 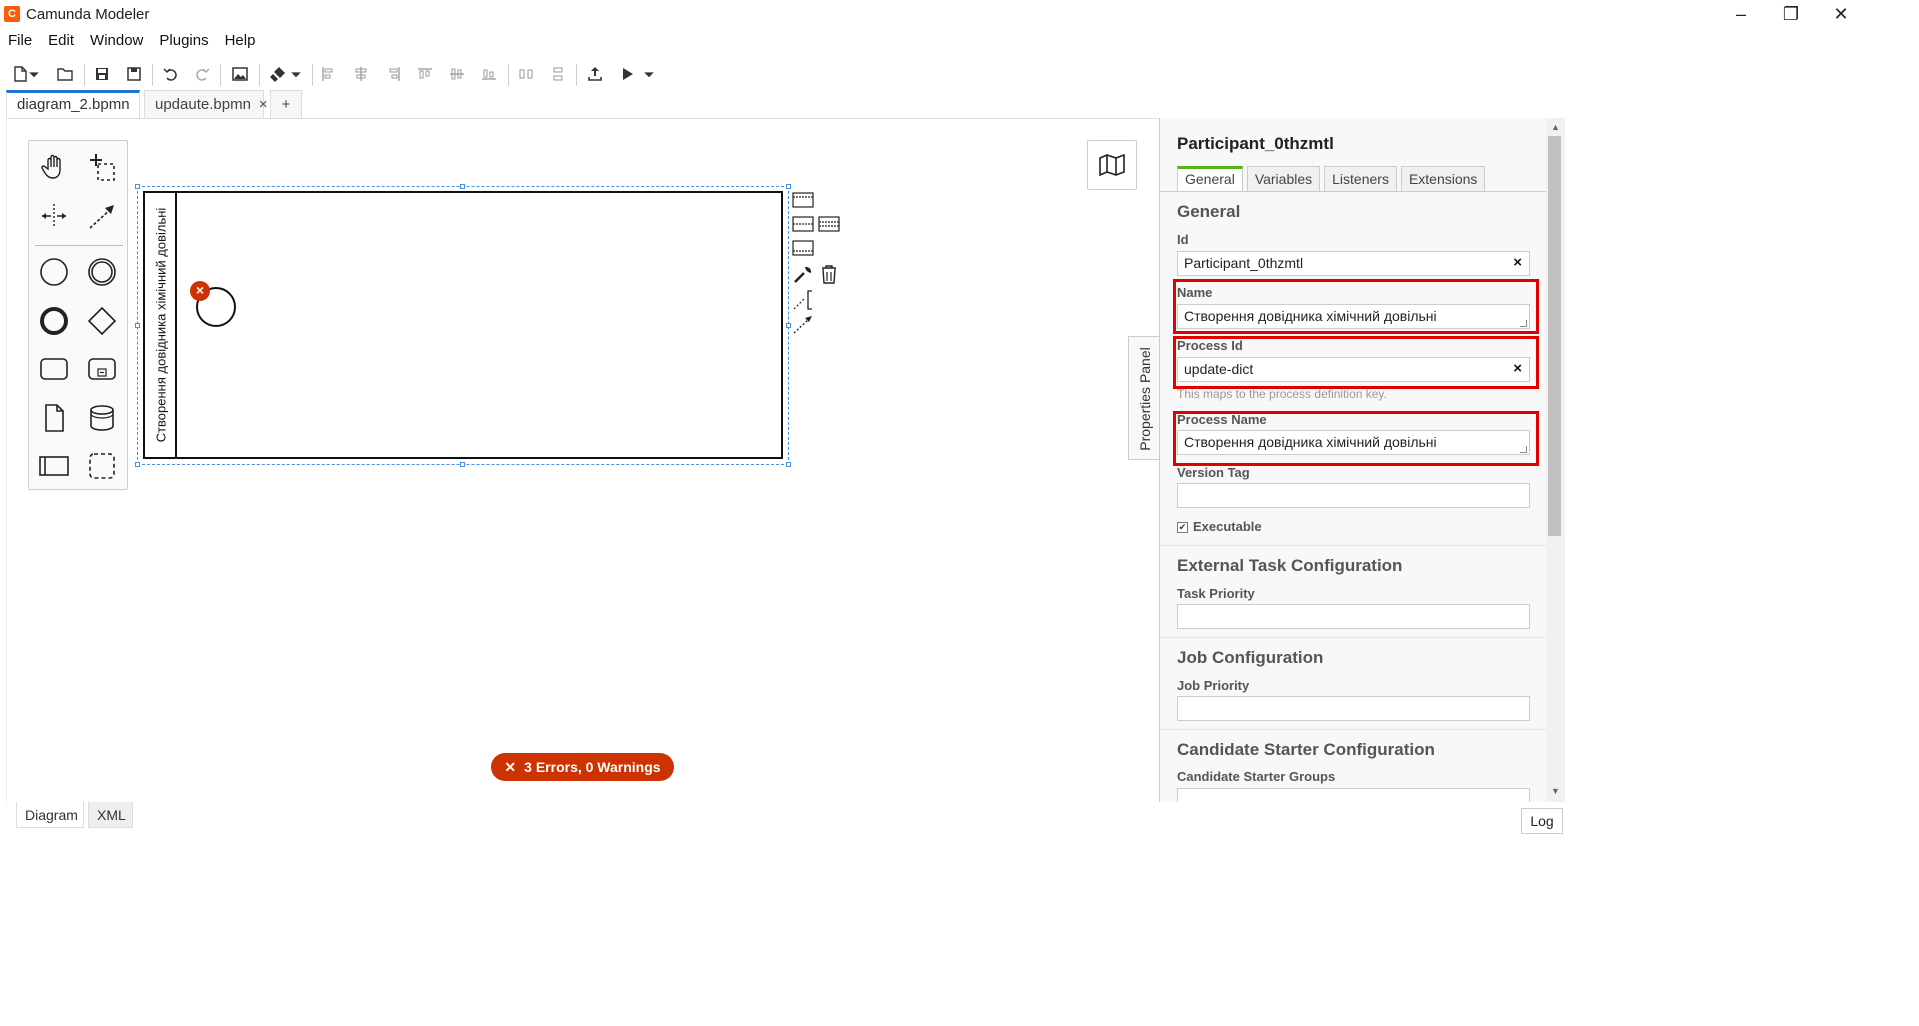 What do you see at coordinates (1555, 127) in the screenshot?
I see `scroll-up-icon: ▲` at bounding box center [1555, 127].